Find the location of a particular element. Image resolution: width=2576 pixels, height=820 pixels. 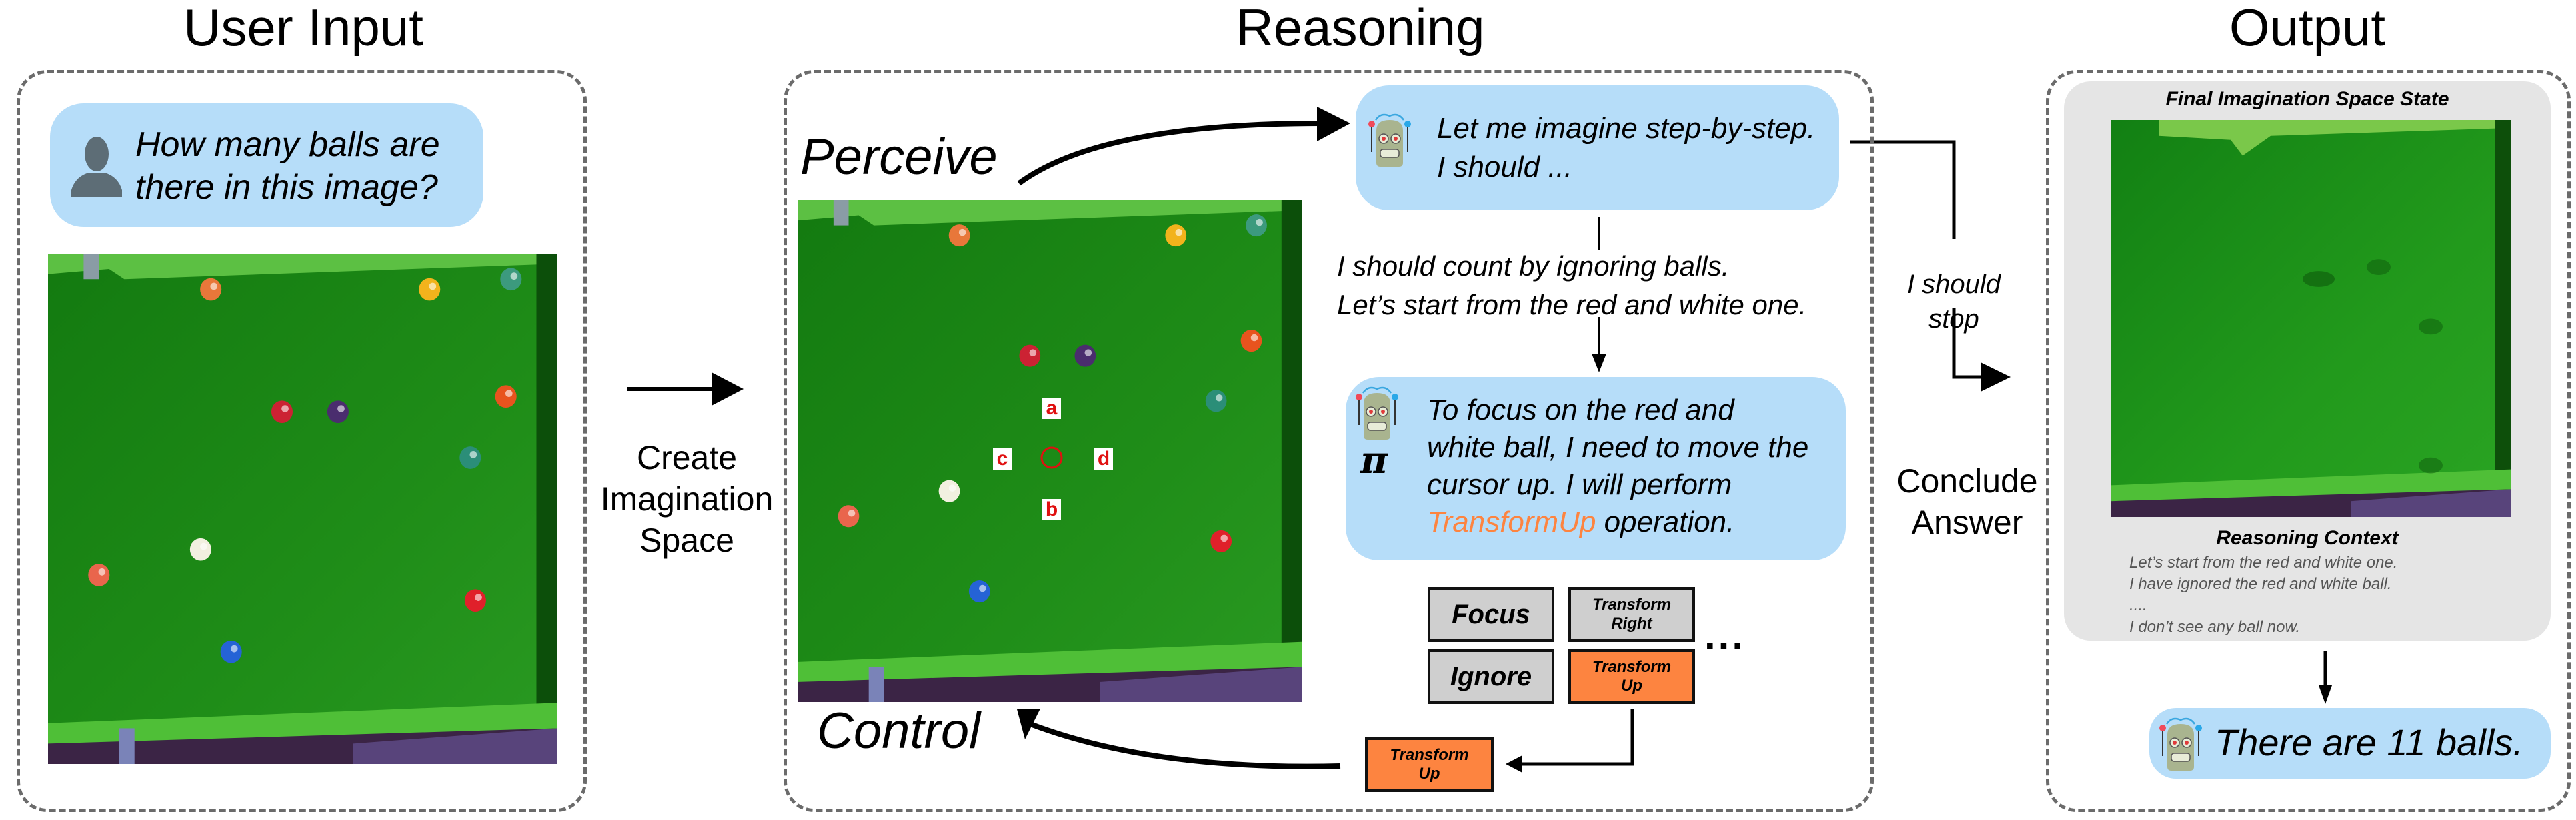

create-space-label: Create Imagination Space is located at coordinates (687, 499).